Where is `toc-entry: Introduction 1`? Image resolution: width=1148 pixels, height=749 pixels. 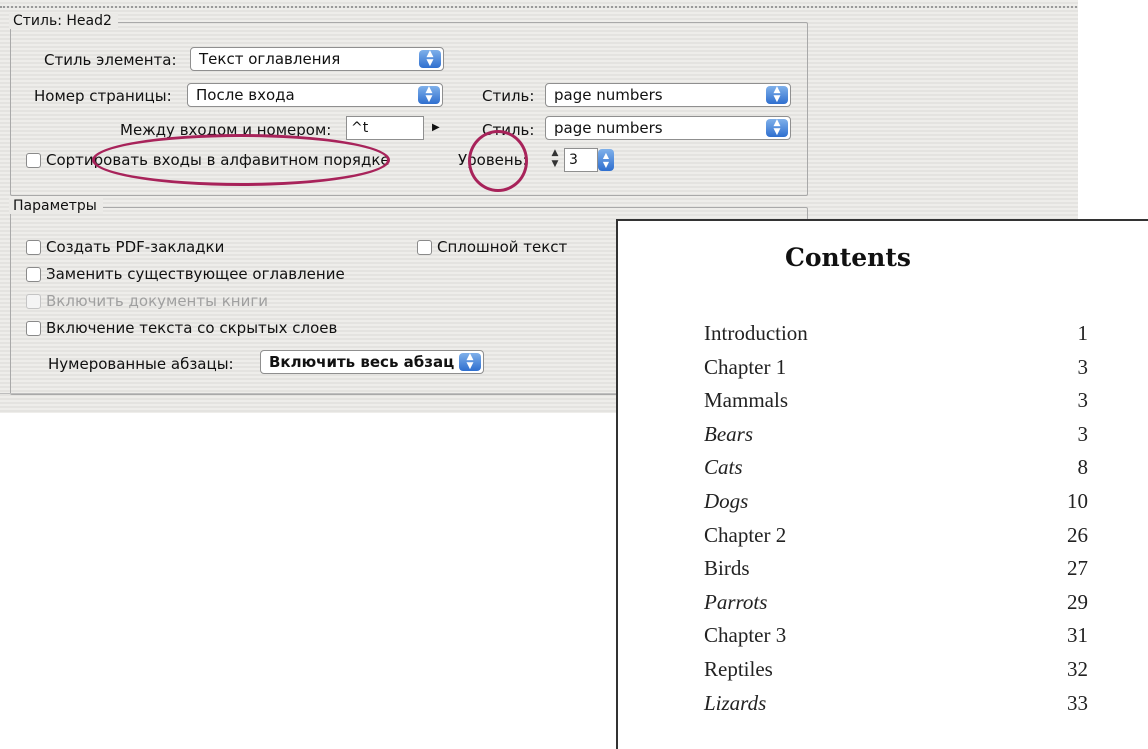 toc-entry: Introduction 1 is located at coordinates (896, 337).